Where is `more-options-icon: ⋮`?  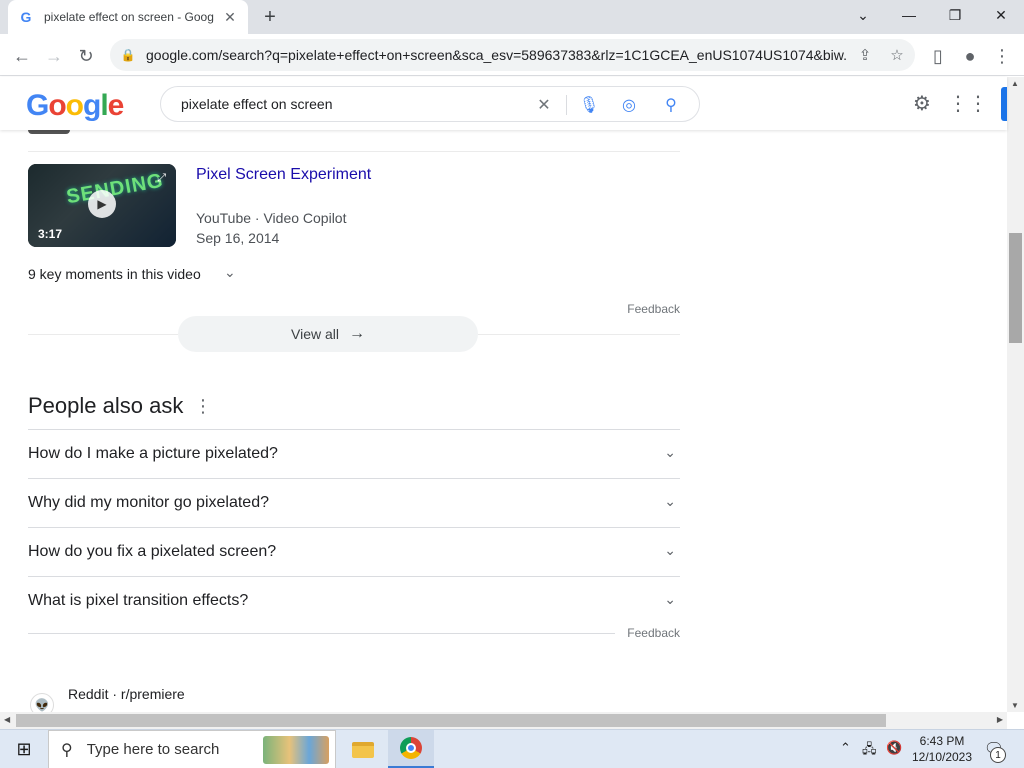
more-options-icon: ⋮ is located at coordinates (203, 406).